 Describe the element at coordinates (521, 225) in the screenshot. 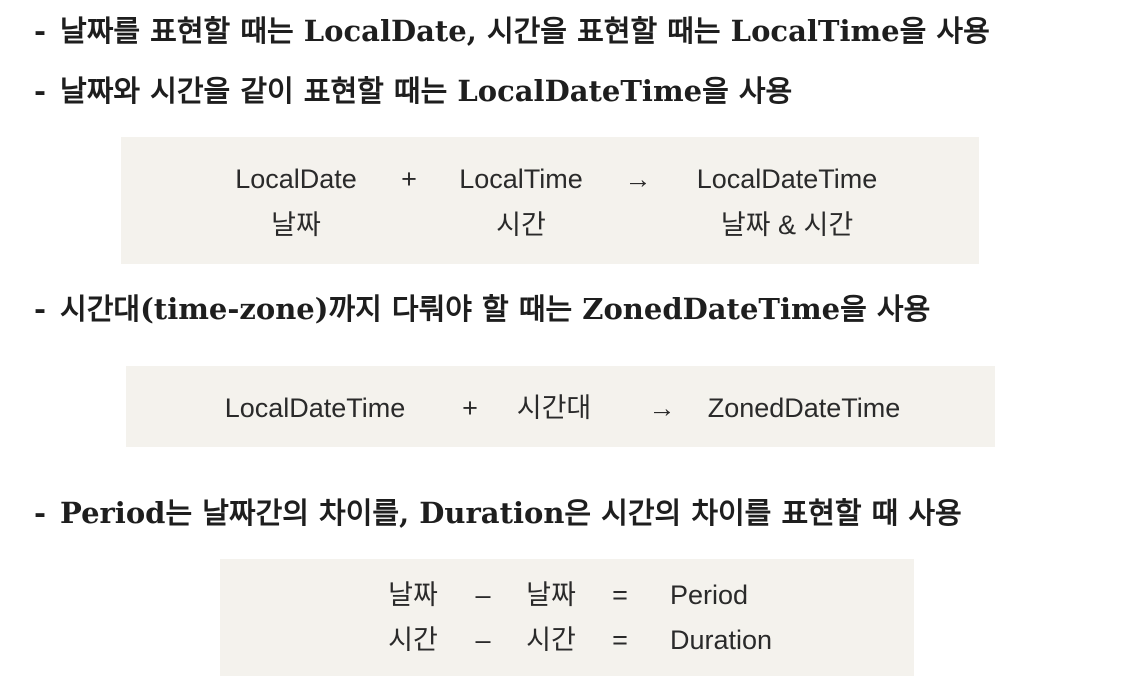

I see `diagram-caption: 시간` at that location.